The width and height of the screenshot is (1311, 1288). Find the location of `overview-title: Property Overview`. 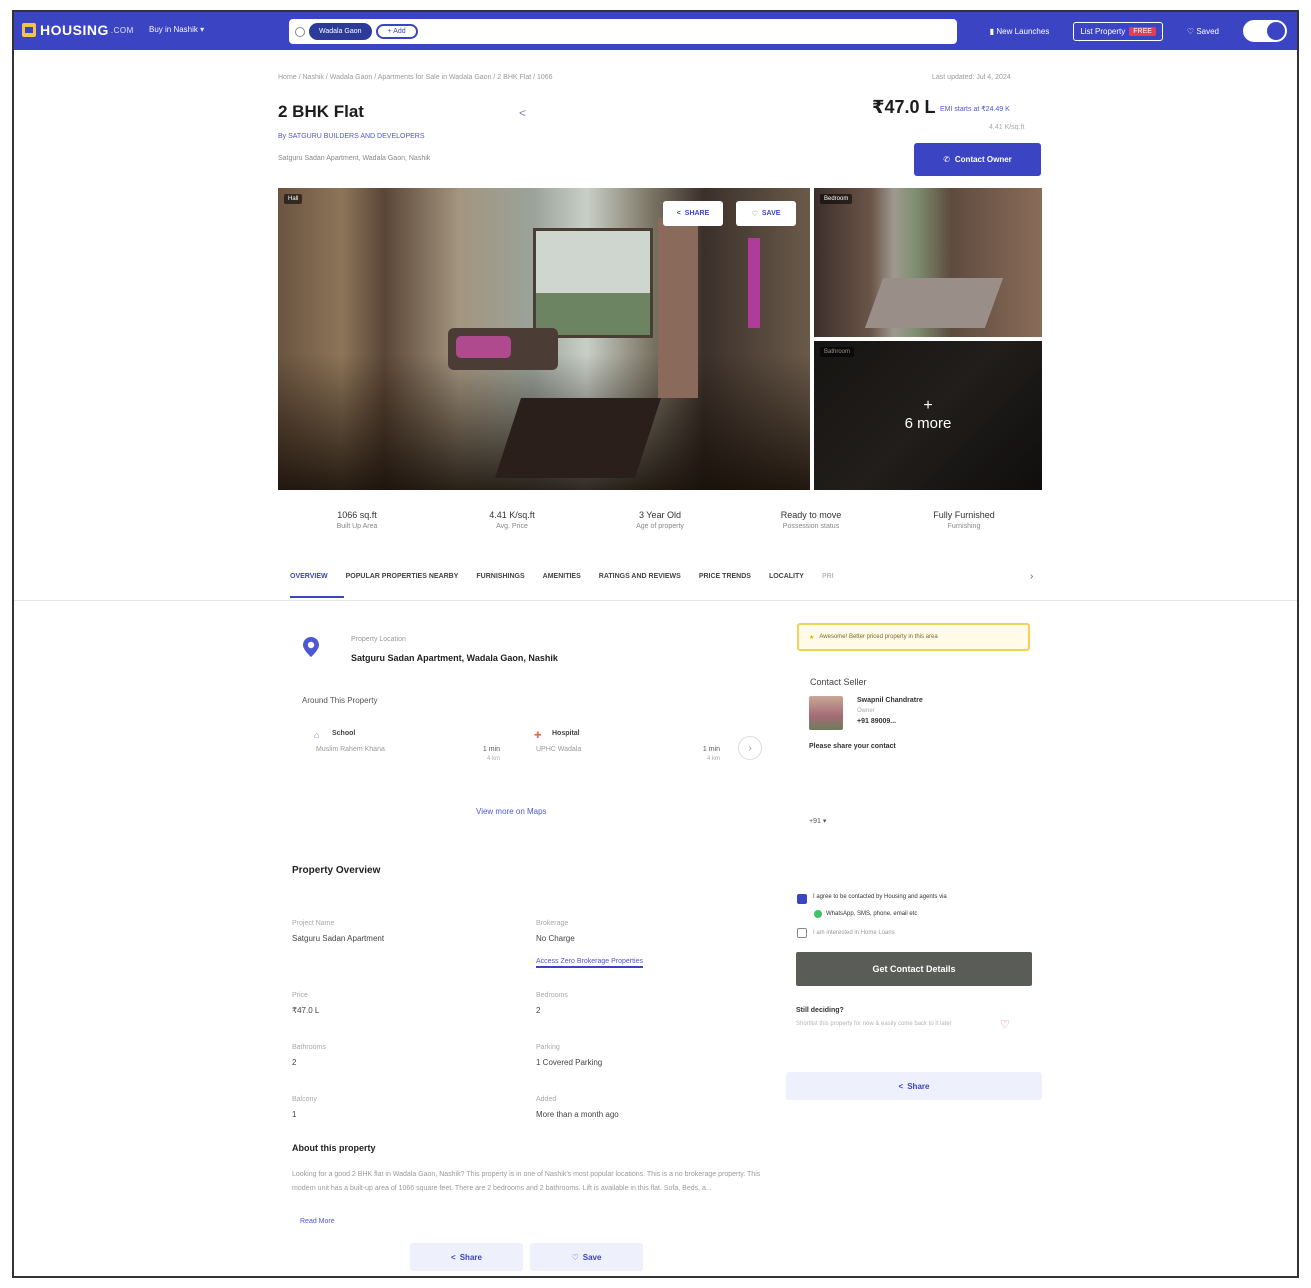

overview-title: Property Overview is located at coordinates (336, 870).